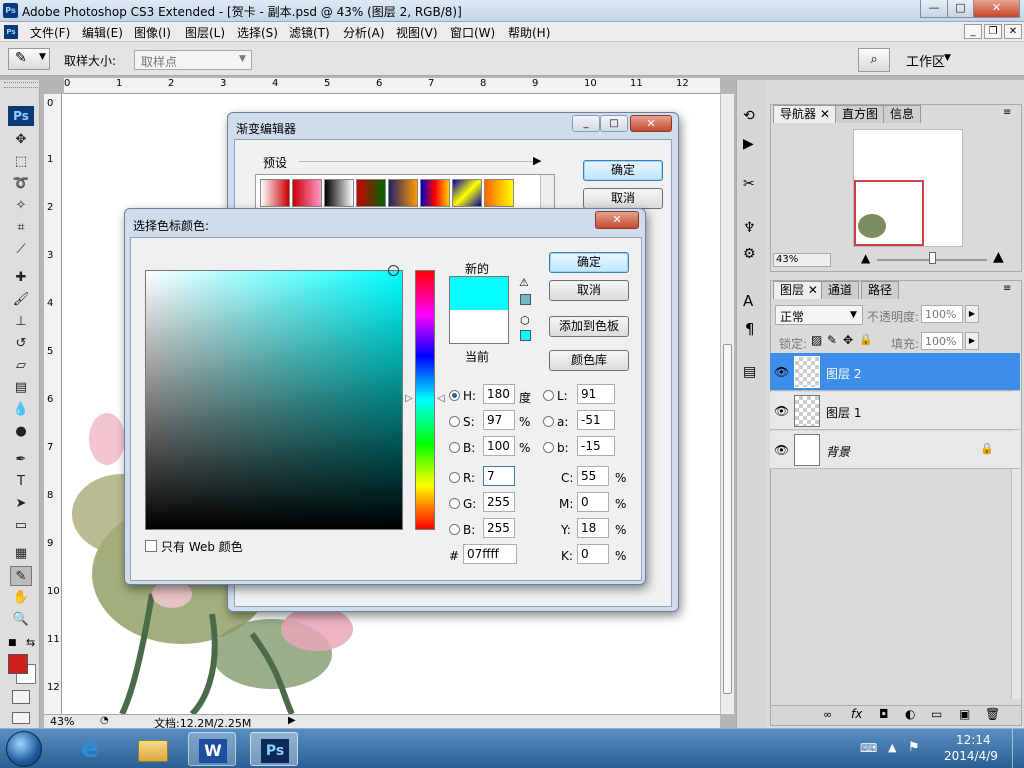 Image resolution: width=1024 pixels, height=768 pixels. Describe the element at coordinates (104, 720) in the screenshot. I see `status-menu-icon: ◔` at that location.